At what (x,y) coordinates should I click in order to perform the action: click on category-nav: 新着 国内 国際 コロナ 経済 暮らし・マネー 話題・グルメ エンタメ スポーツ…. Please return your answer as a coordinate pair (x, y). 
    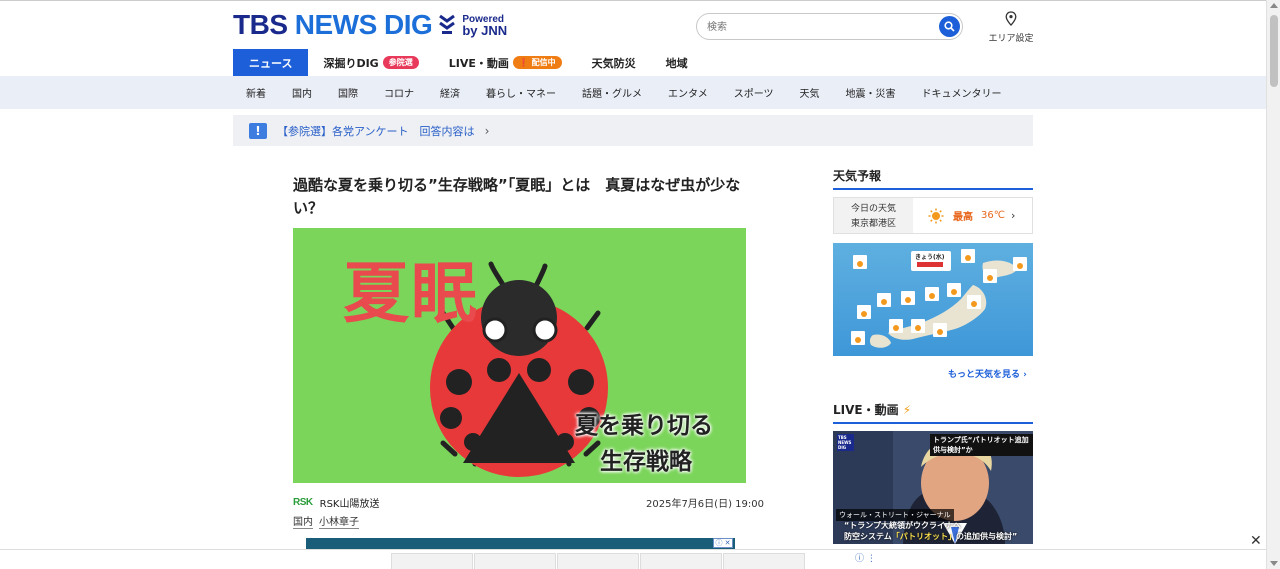
    Looking at the image, I should click on (633, 92).